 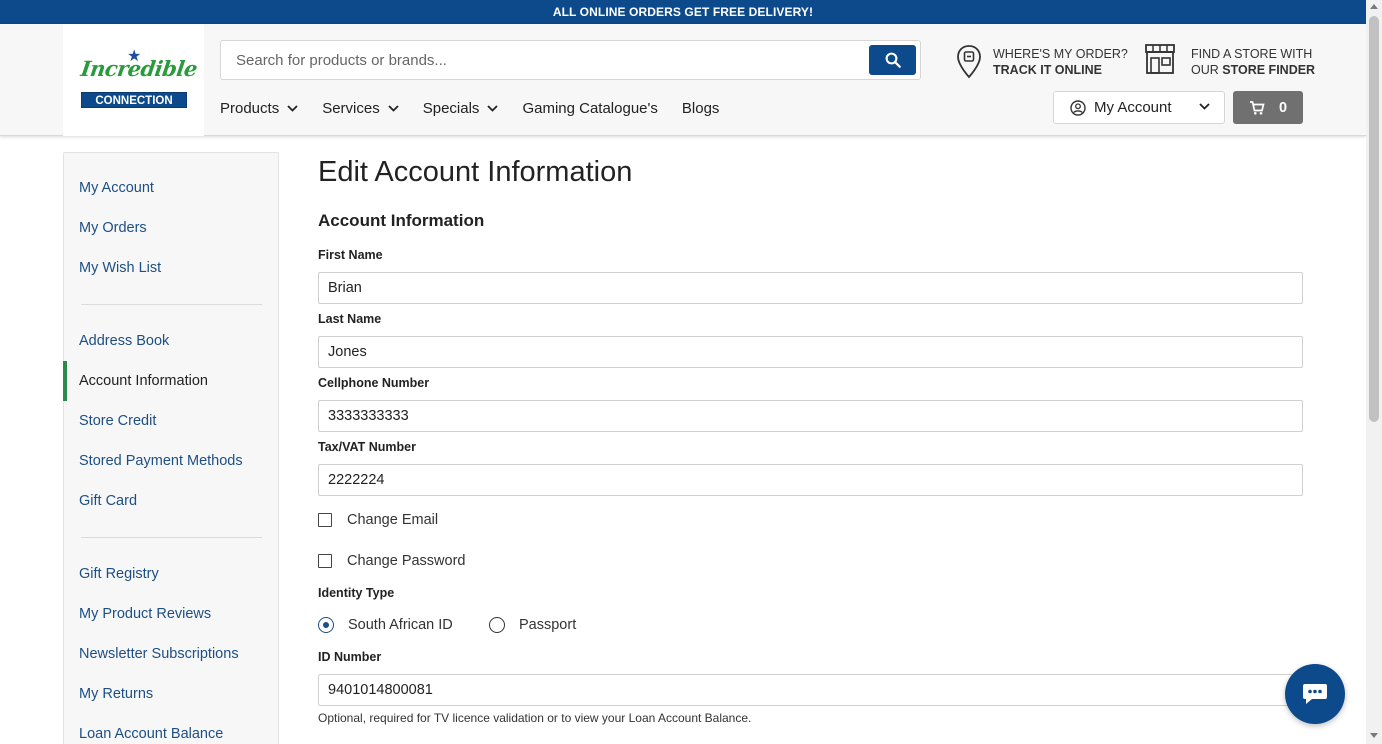 I want to click on store-finder-link: FIND A STORE WITH OUR STORE FINDER, so click(x=1229, y=62).